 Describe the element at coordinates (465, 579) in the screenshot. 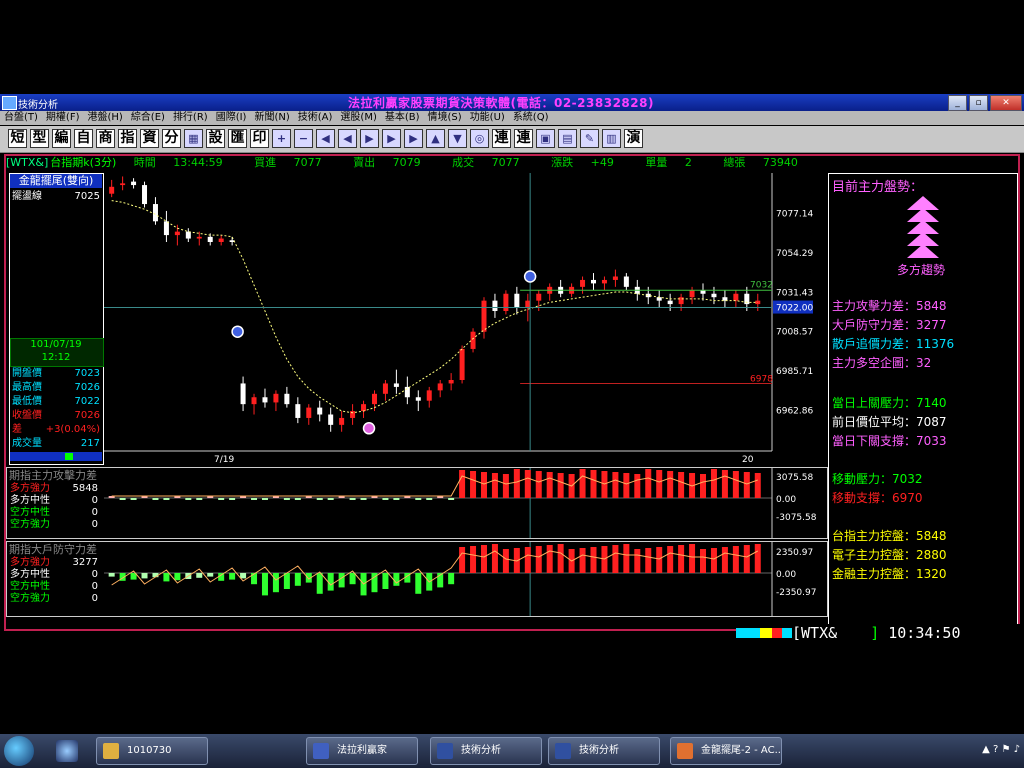

I see `defense-force-chart: 2350.97 0.00 -2350.97` at that location.